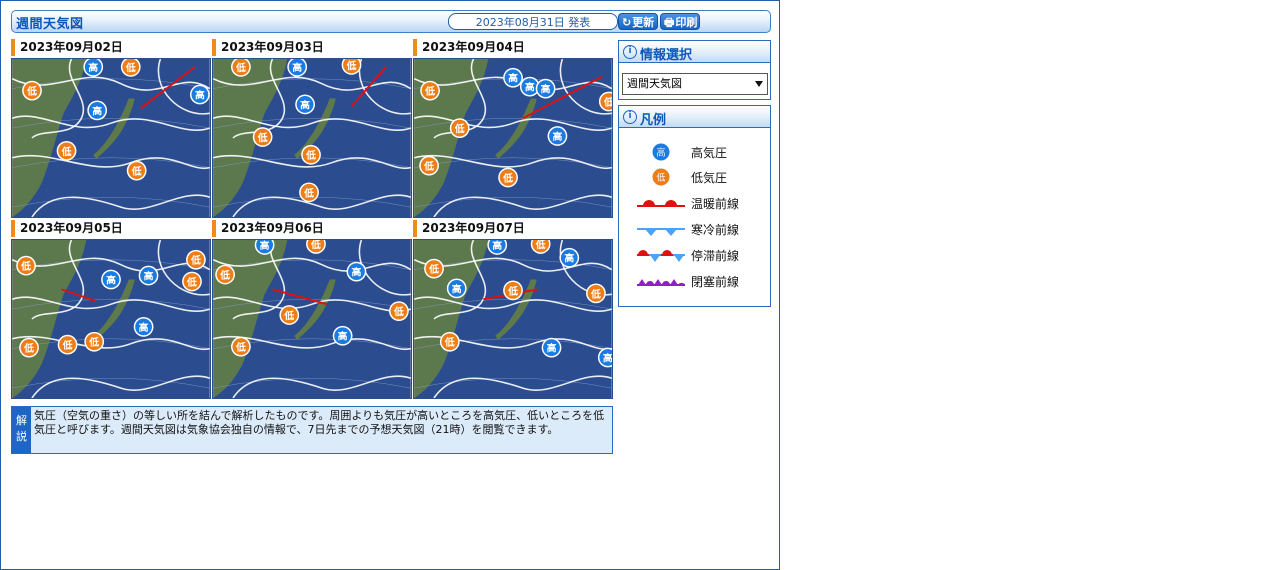 This screenshot has height=570, width=1284. I want to click on info-select-title: 情報選択, so click(666, 55).